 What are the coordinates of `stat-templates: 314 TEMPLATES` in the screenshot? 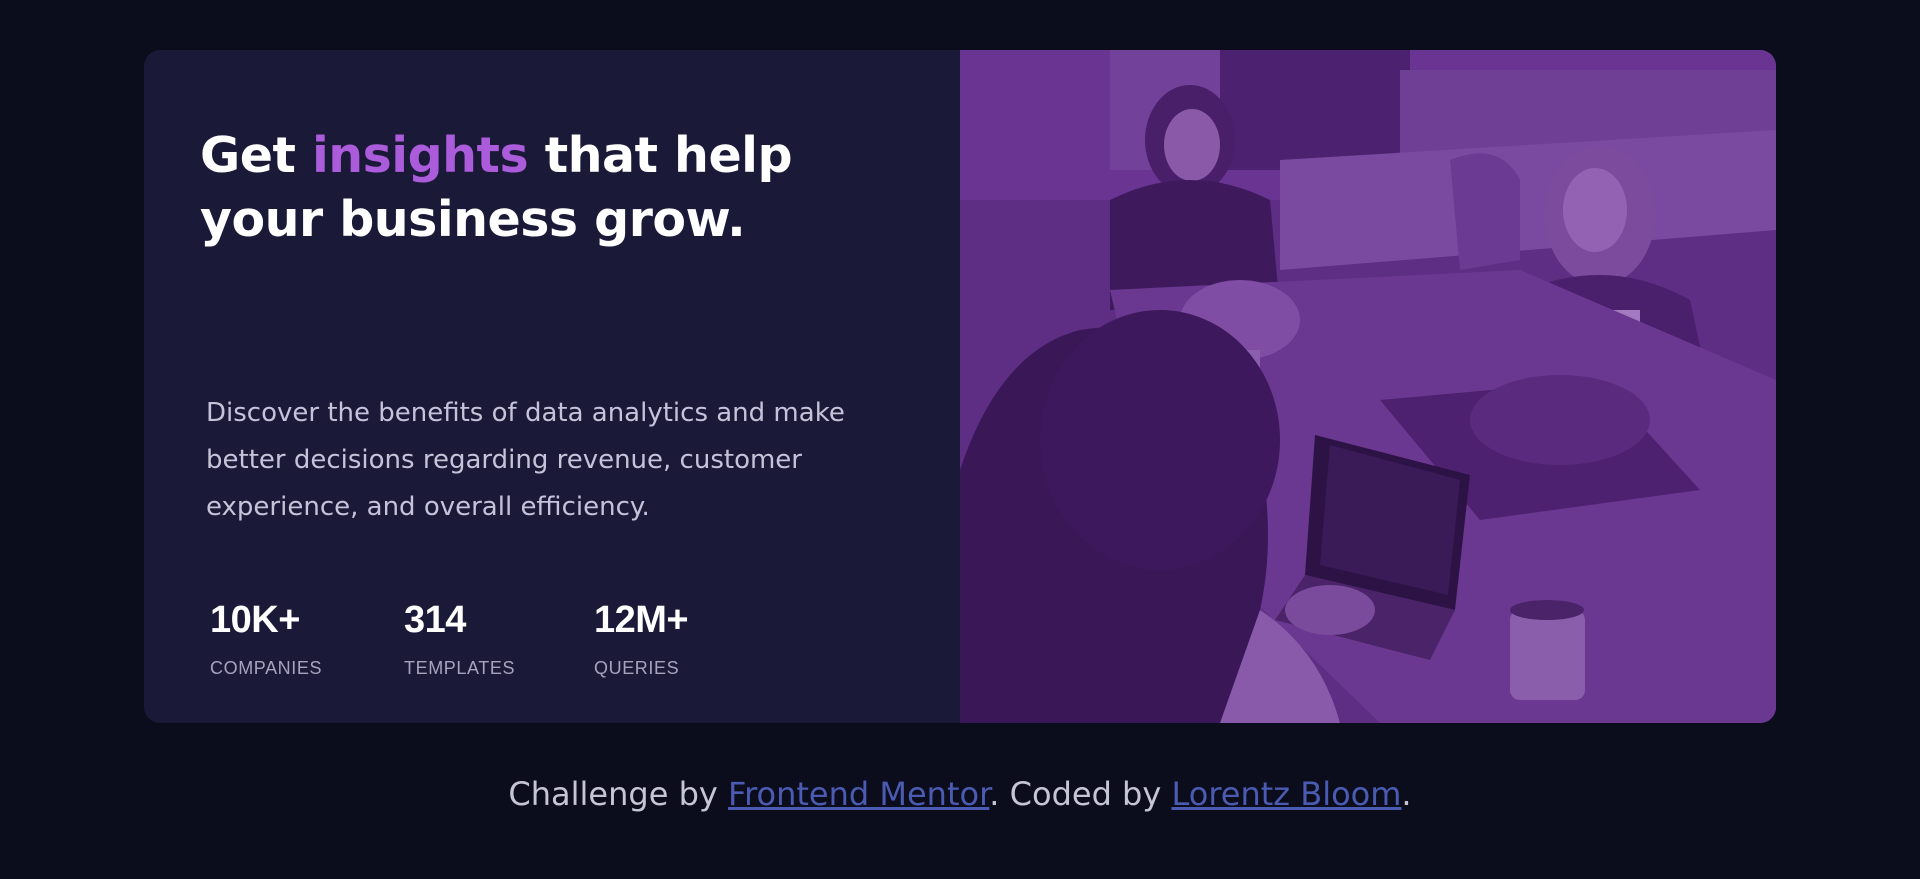 It's located at (499, 636).